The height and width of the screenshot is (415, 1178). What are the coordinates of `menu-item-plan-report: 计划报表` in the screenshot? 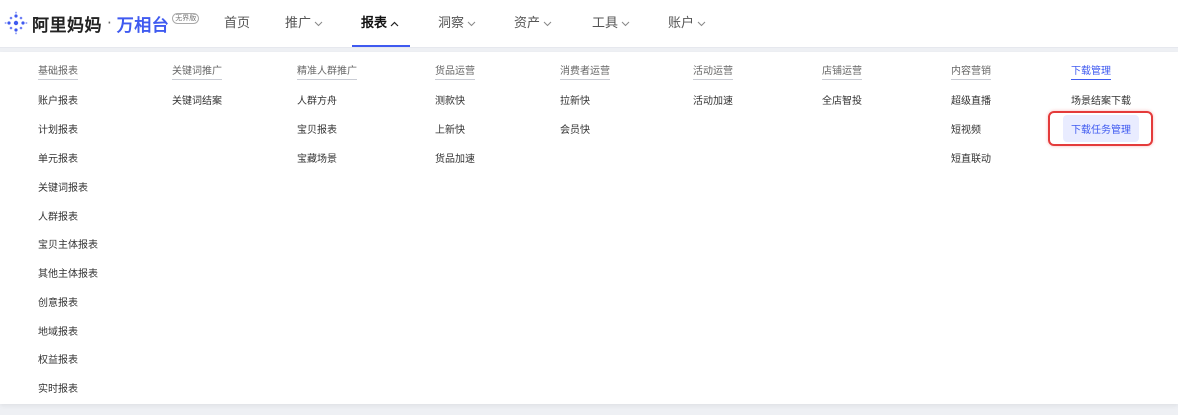 It's located at (58, 128).